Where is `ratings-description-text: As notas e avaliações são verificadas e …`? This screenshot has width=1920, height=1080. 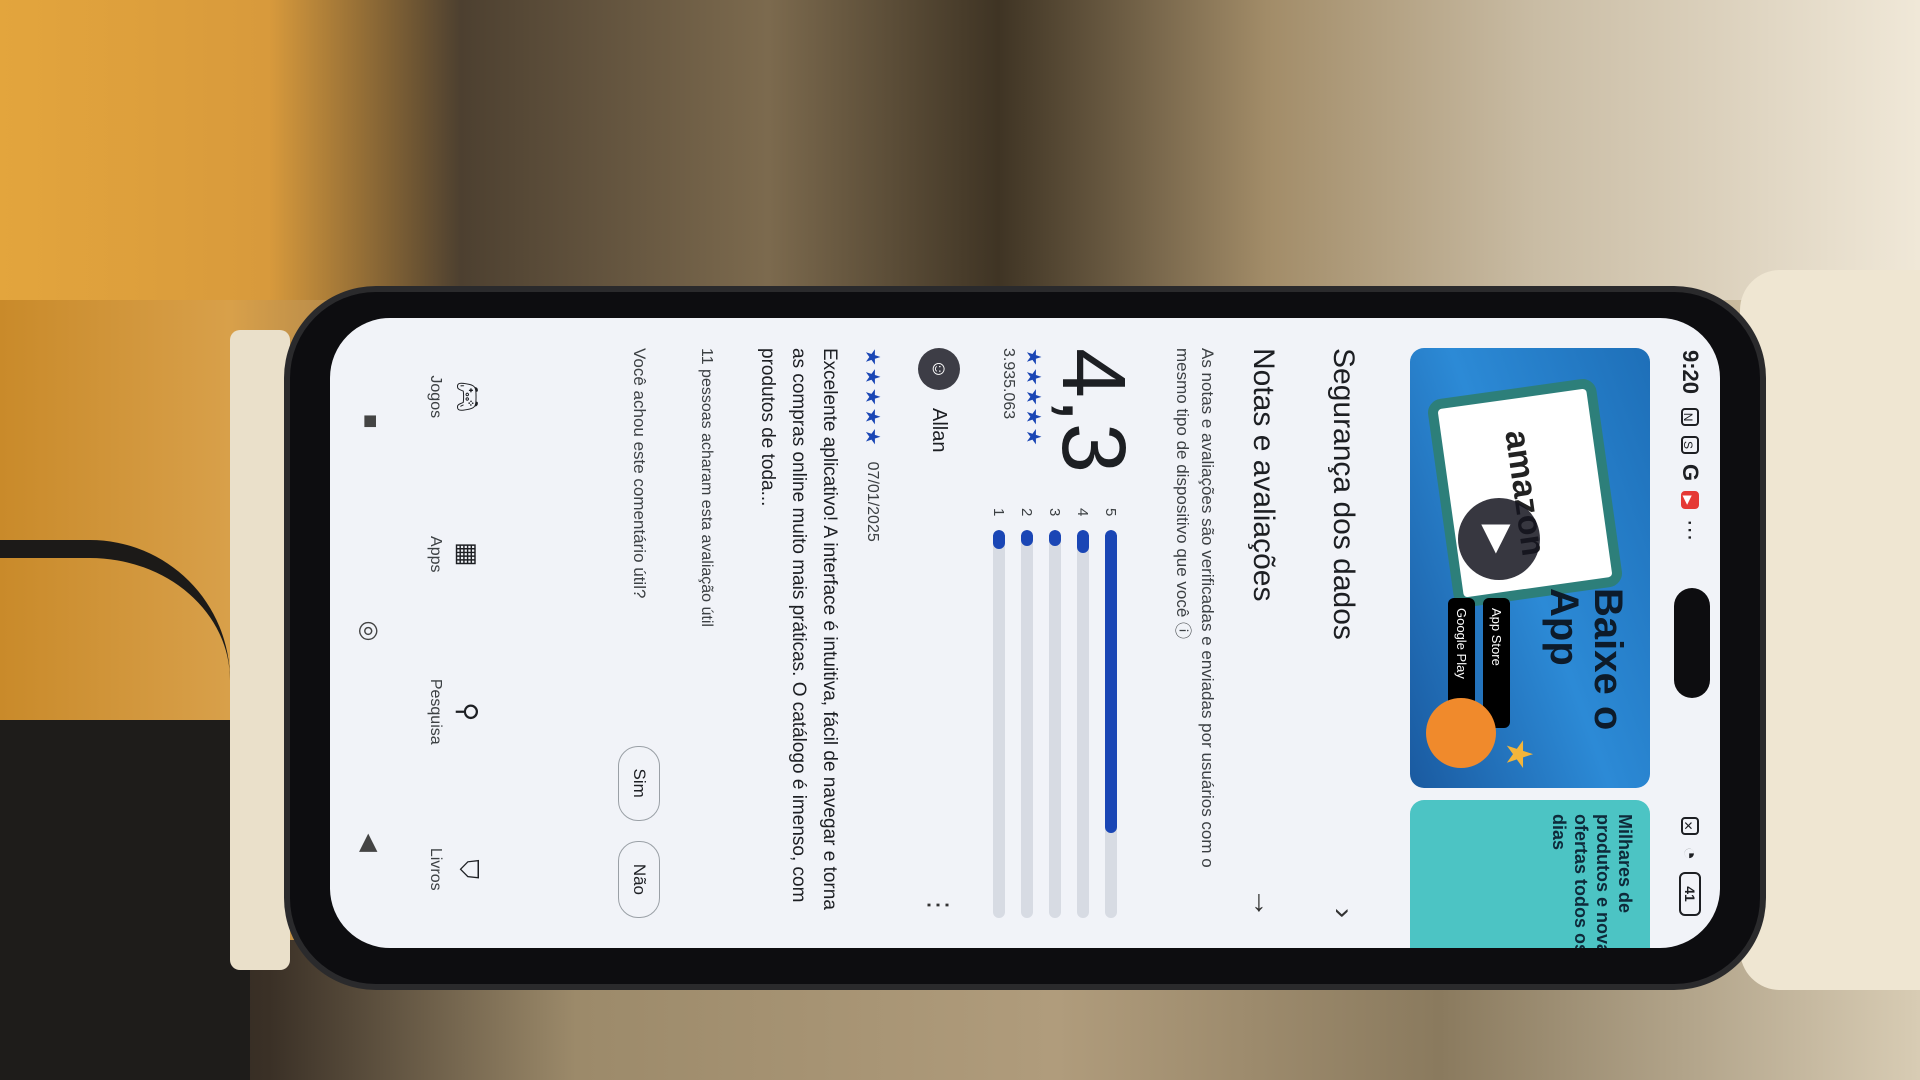 ratings-description-text: As notas e avaliações são verificadas e … is located at coordinates (1195, 608).